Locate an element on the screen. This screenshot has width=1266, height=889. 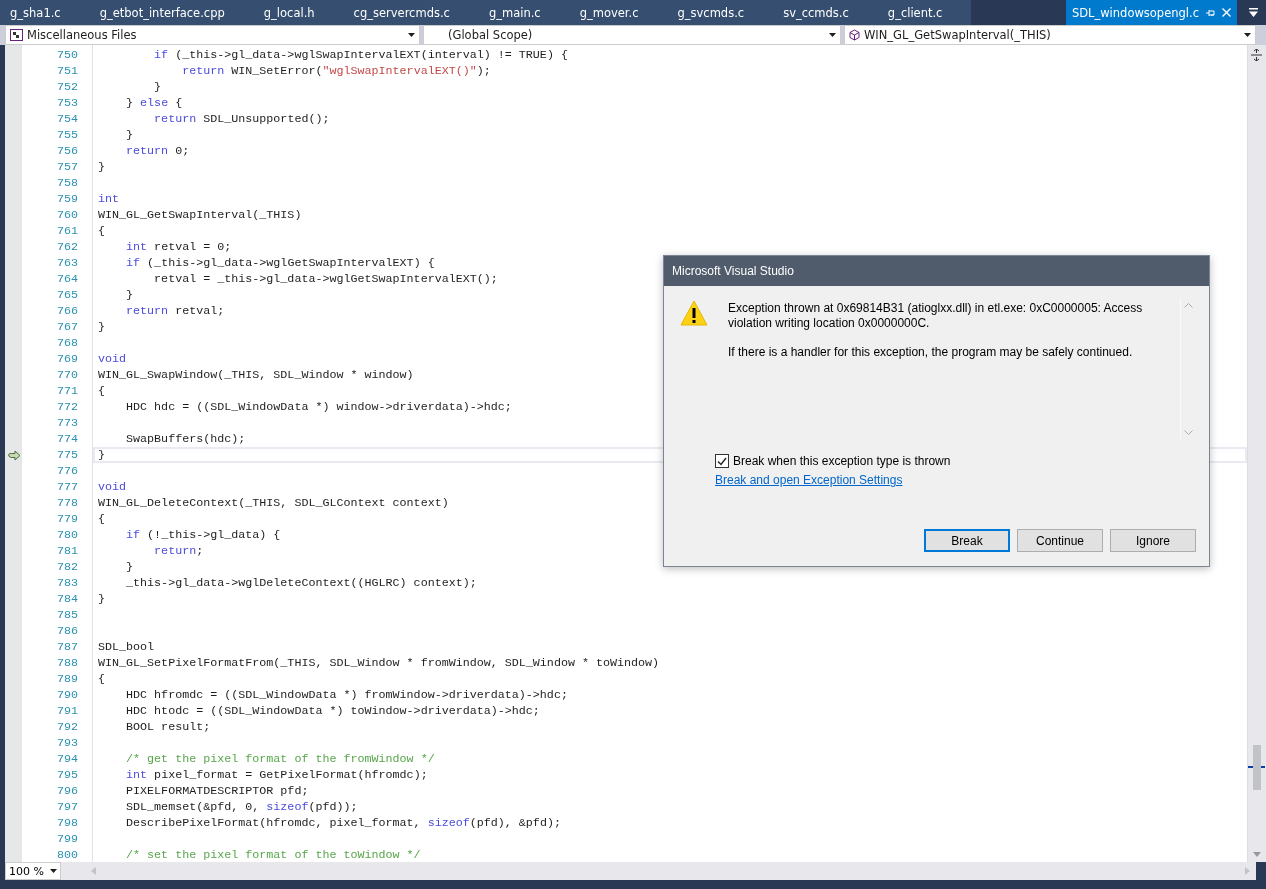
code-line: if (_this->gl_data->wglSwapIntervalEXT(interval) != TRUE) { is located at coordinates (360, 55).